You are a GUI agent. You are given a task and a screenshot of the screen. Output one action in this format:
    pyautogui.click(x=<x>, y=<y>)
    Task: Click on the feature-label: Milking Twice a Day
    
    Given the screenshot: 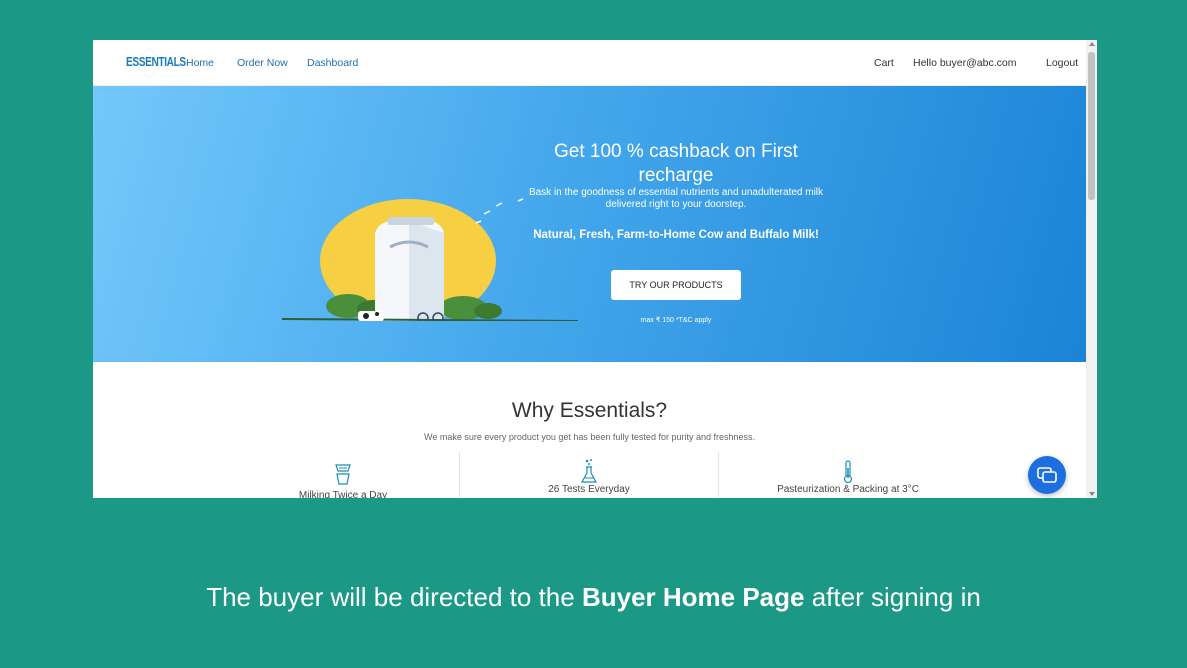 What is the action you would take?
    pyautogui.click(x=343, y=494)
    